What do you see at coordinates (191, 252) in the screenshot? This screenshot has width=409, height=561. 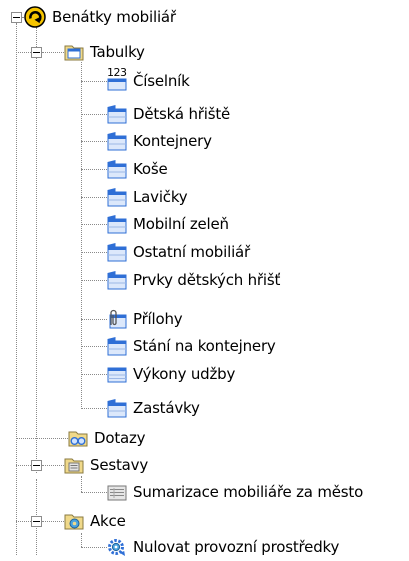 I see `table-item-label: Ostatní mobiliář` at bounding box center [191, 252].